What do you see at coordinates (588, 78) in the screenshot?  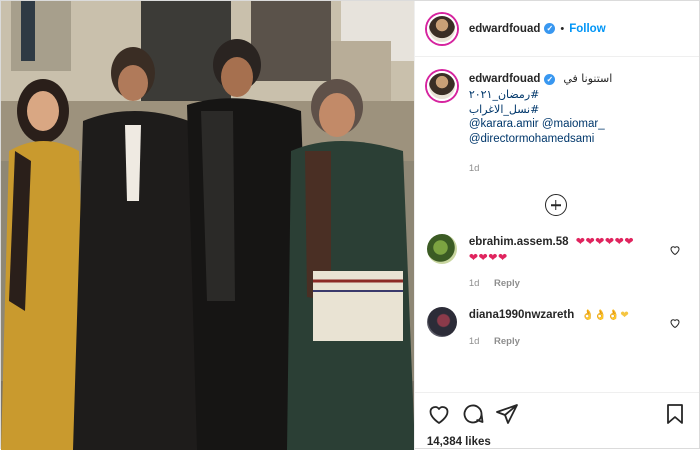 I see `caption-text-line1: استنونا في` at bounding box center [588, 78].